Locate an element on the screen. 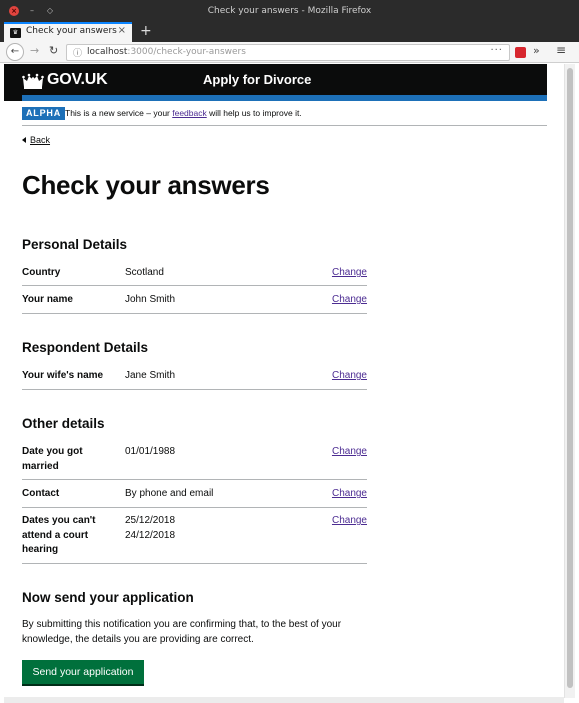  forward-arrow-icon: → is located at coordinates (34, 50).